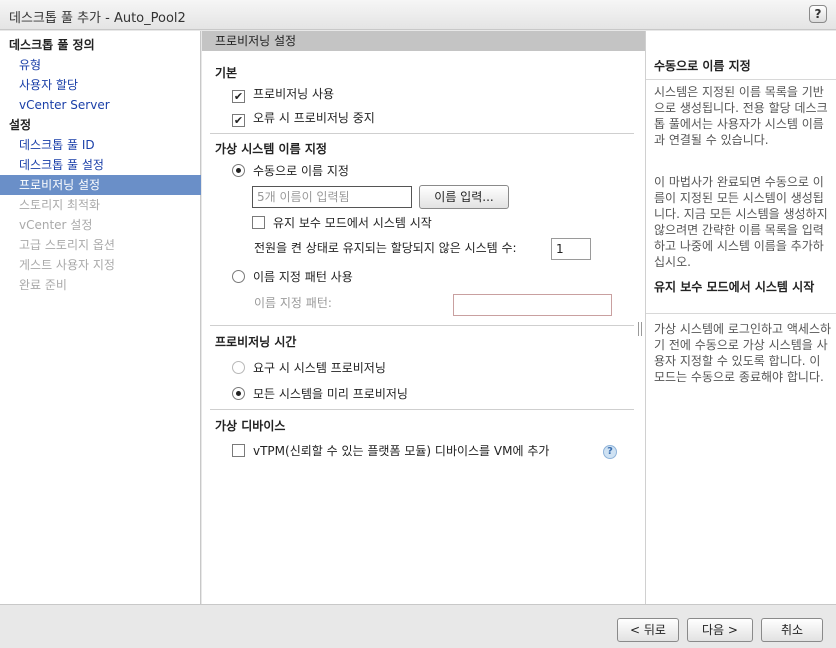 The width and height of the screenshot is (836, 648). What do you see at coordinates (100, 85) in the screenshot?
I see `sidebar-item-user-assignment: 사용자 할당` at bounding box center [100, 85].